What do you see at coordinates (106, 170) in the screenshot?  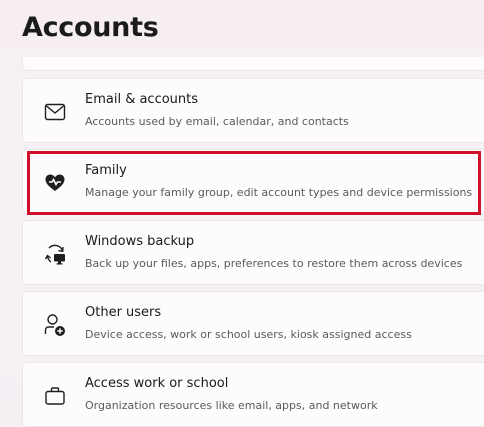 I see `settings-item-title: Family` at bounding box center [106, 170].